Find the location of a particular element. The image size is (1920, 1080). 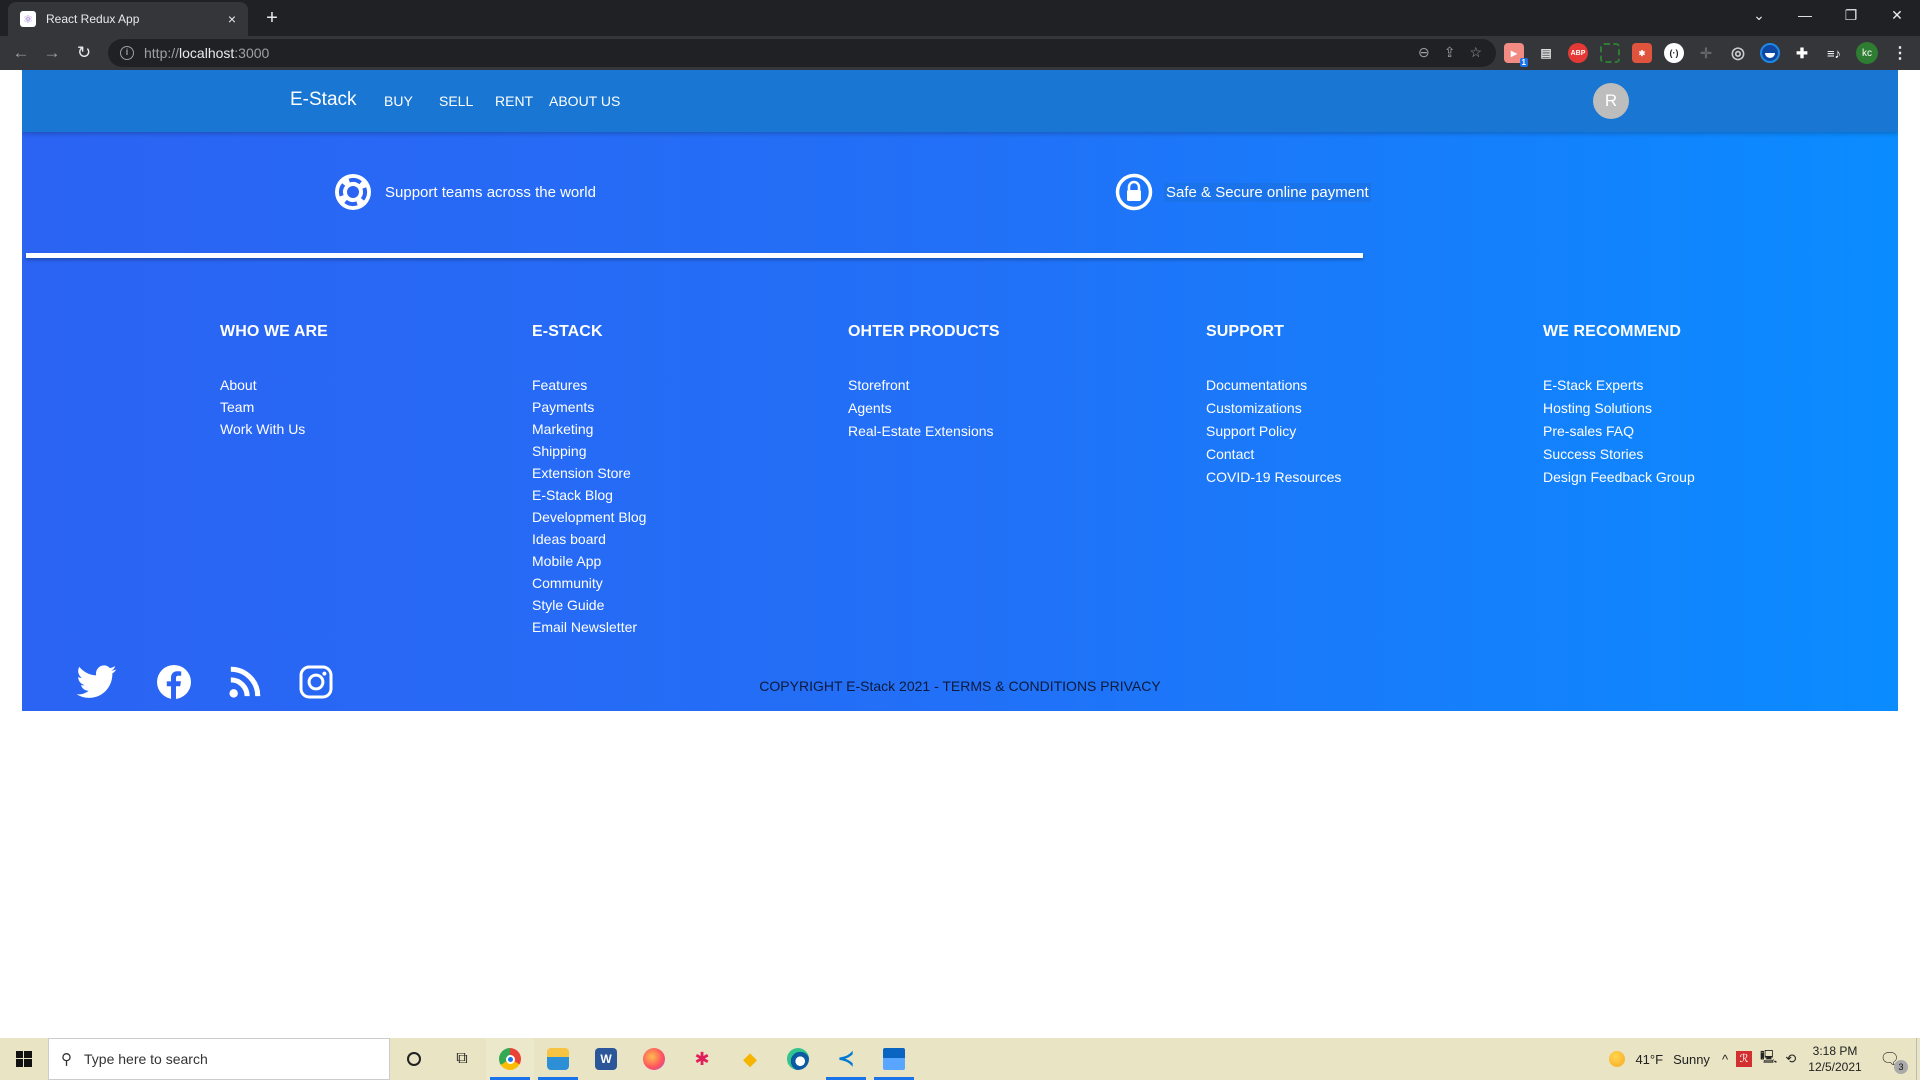

section-divider is located at coordinates (694, 255).